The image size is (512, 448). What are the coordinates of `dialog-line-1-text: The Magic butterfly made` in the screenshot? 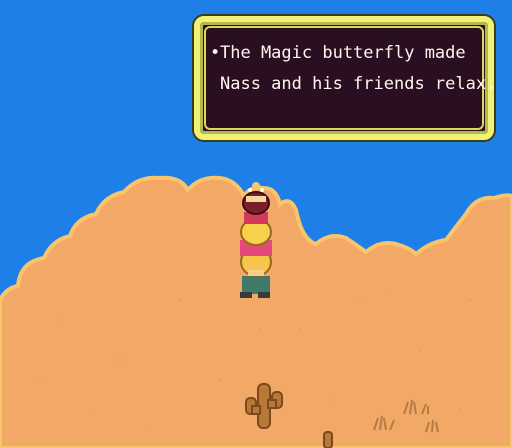 It's located at (343, 53).